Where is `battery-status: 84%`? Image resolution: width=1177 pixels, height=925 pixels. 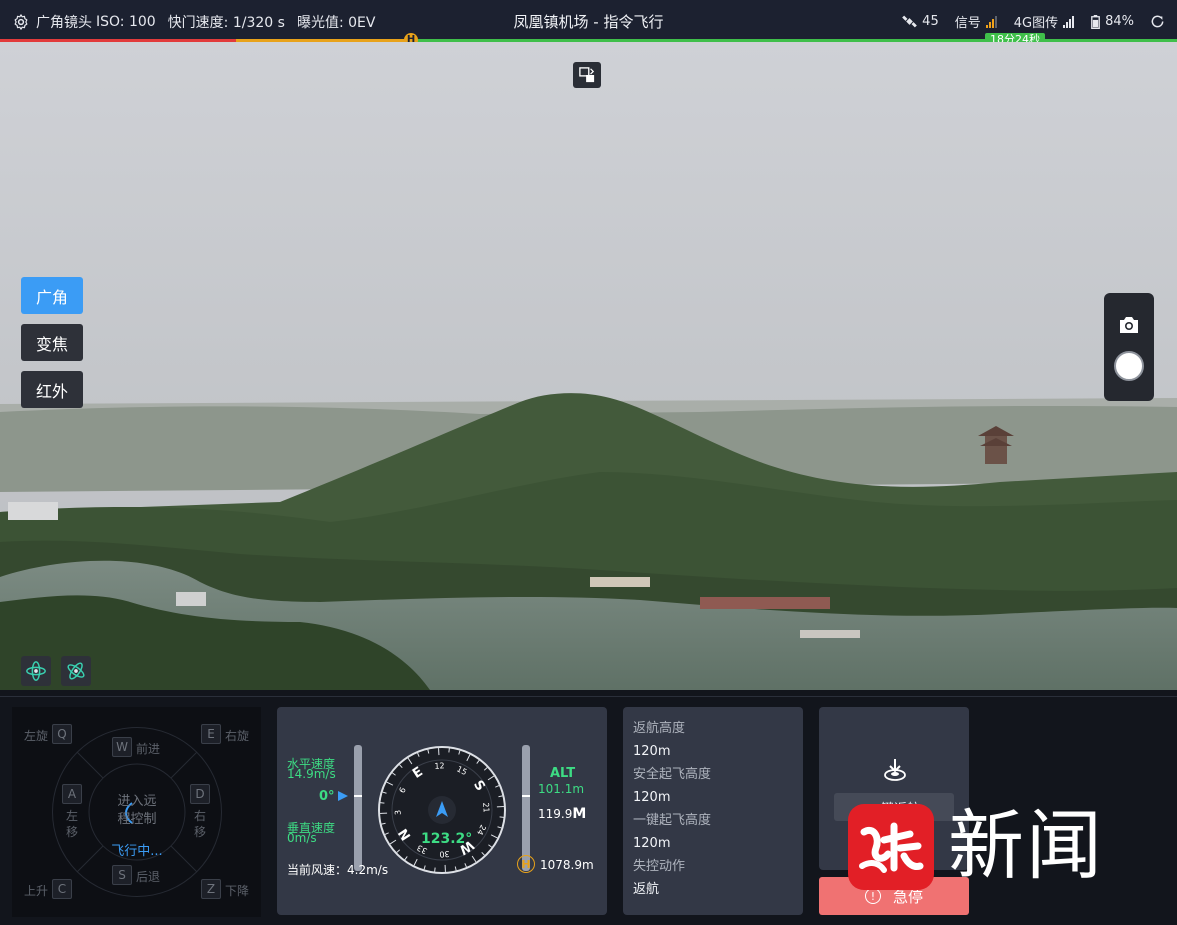 battery-status: 84% is located at coordinates (1112, 21).